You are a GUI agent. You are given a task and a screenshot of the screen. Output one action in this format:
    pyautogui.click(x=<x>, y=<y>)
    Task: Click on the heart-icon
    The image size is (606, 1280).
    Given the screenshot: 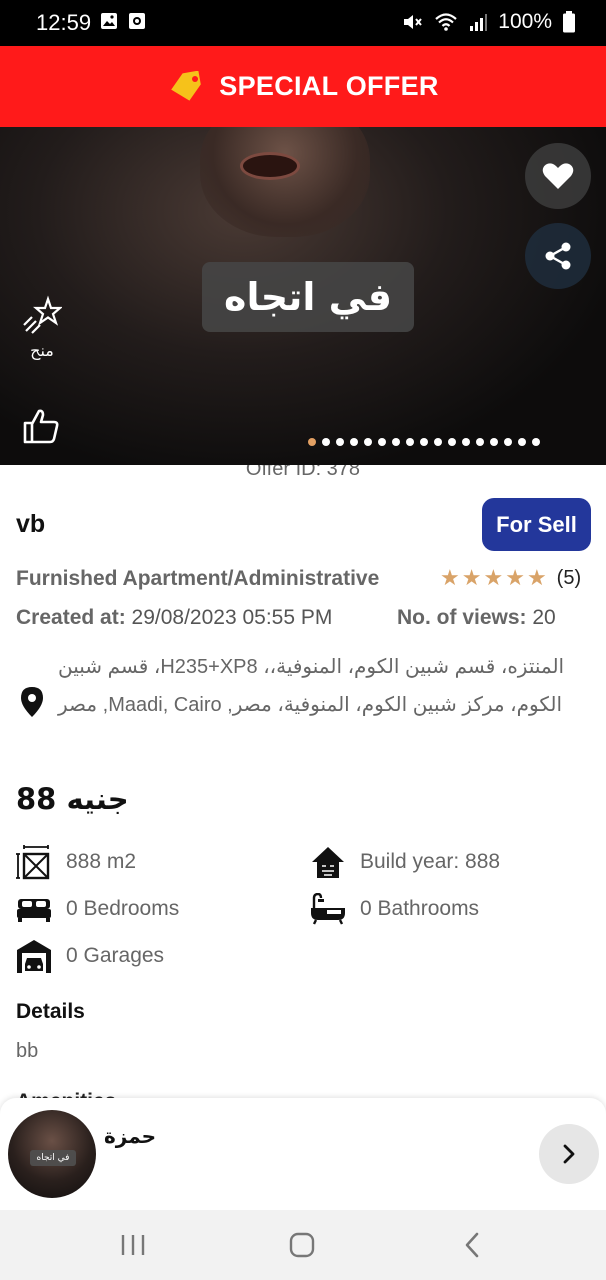 What is the action you would take?
    pyautogui.click(x=558, y=176)
    